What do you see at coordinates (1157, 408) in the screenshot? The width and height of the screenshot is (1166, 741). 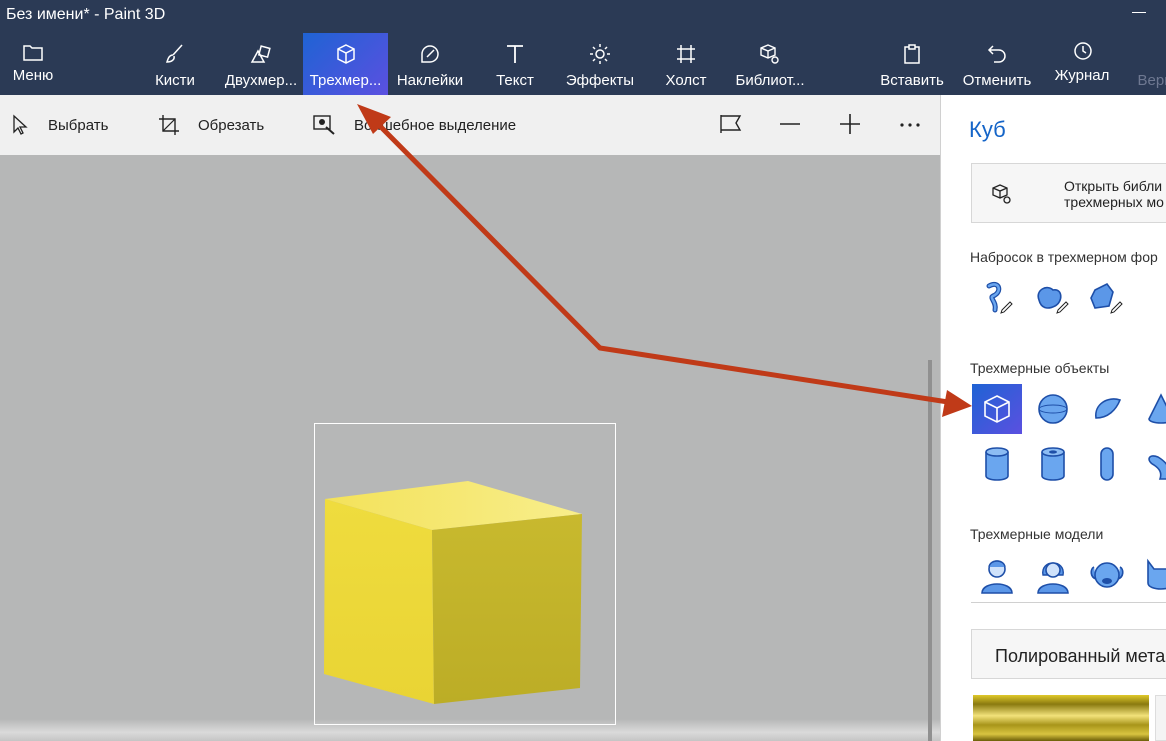 I see `cone-icon` at bounding box center [1157, 408].